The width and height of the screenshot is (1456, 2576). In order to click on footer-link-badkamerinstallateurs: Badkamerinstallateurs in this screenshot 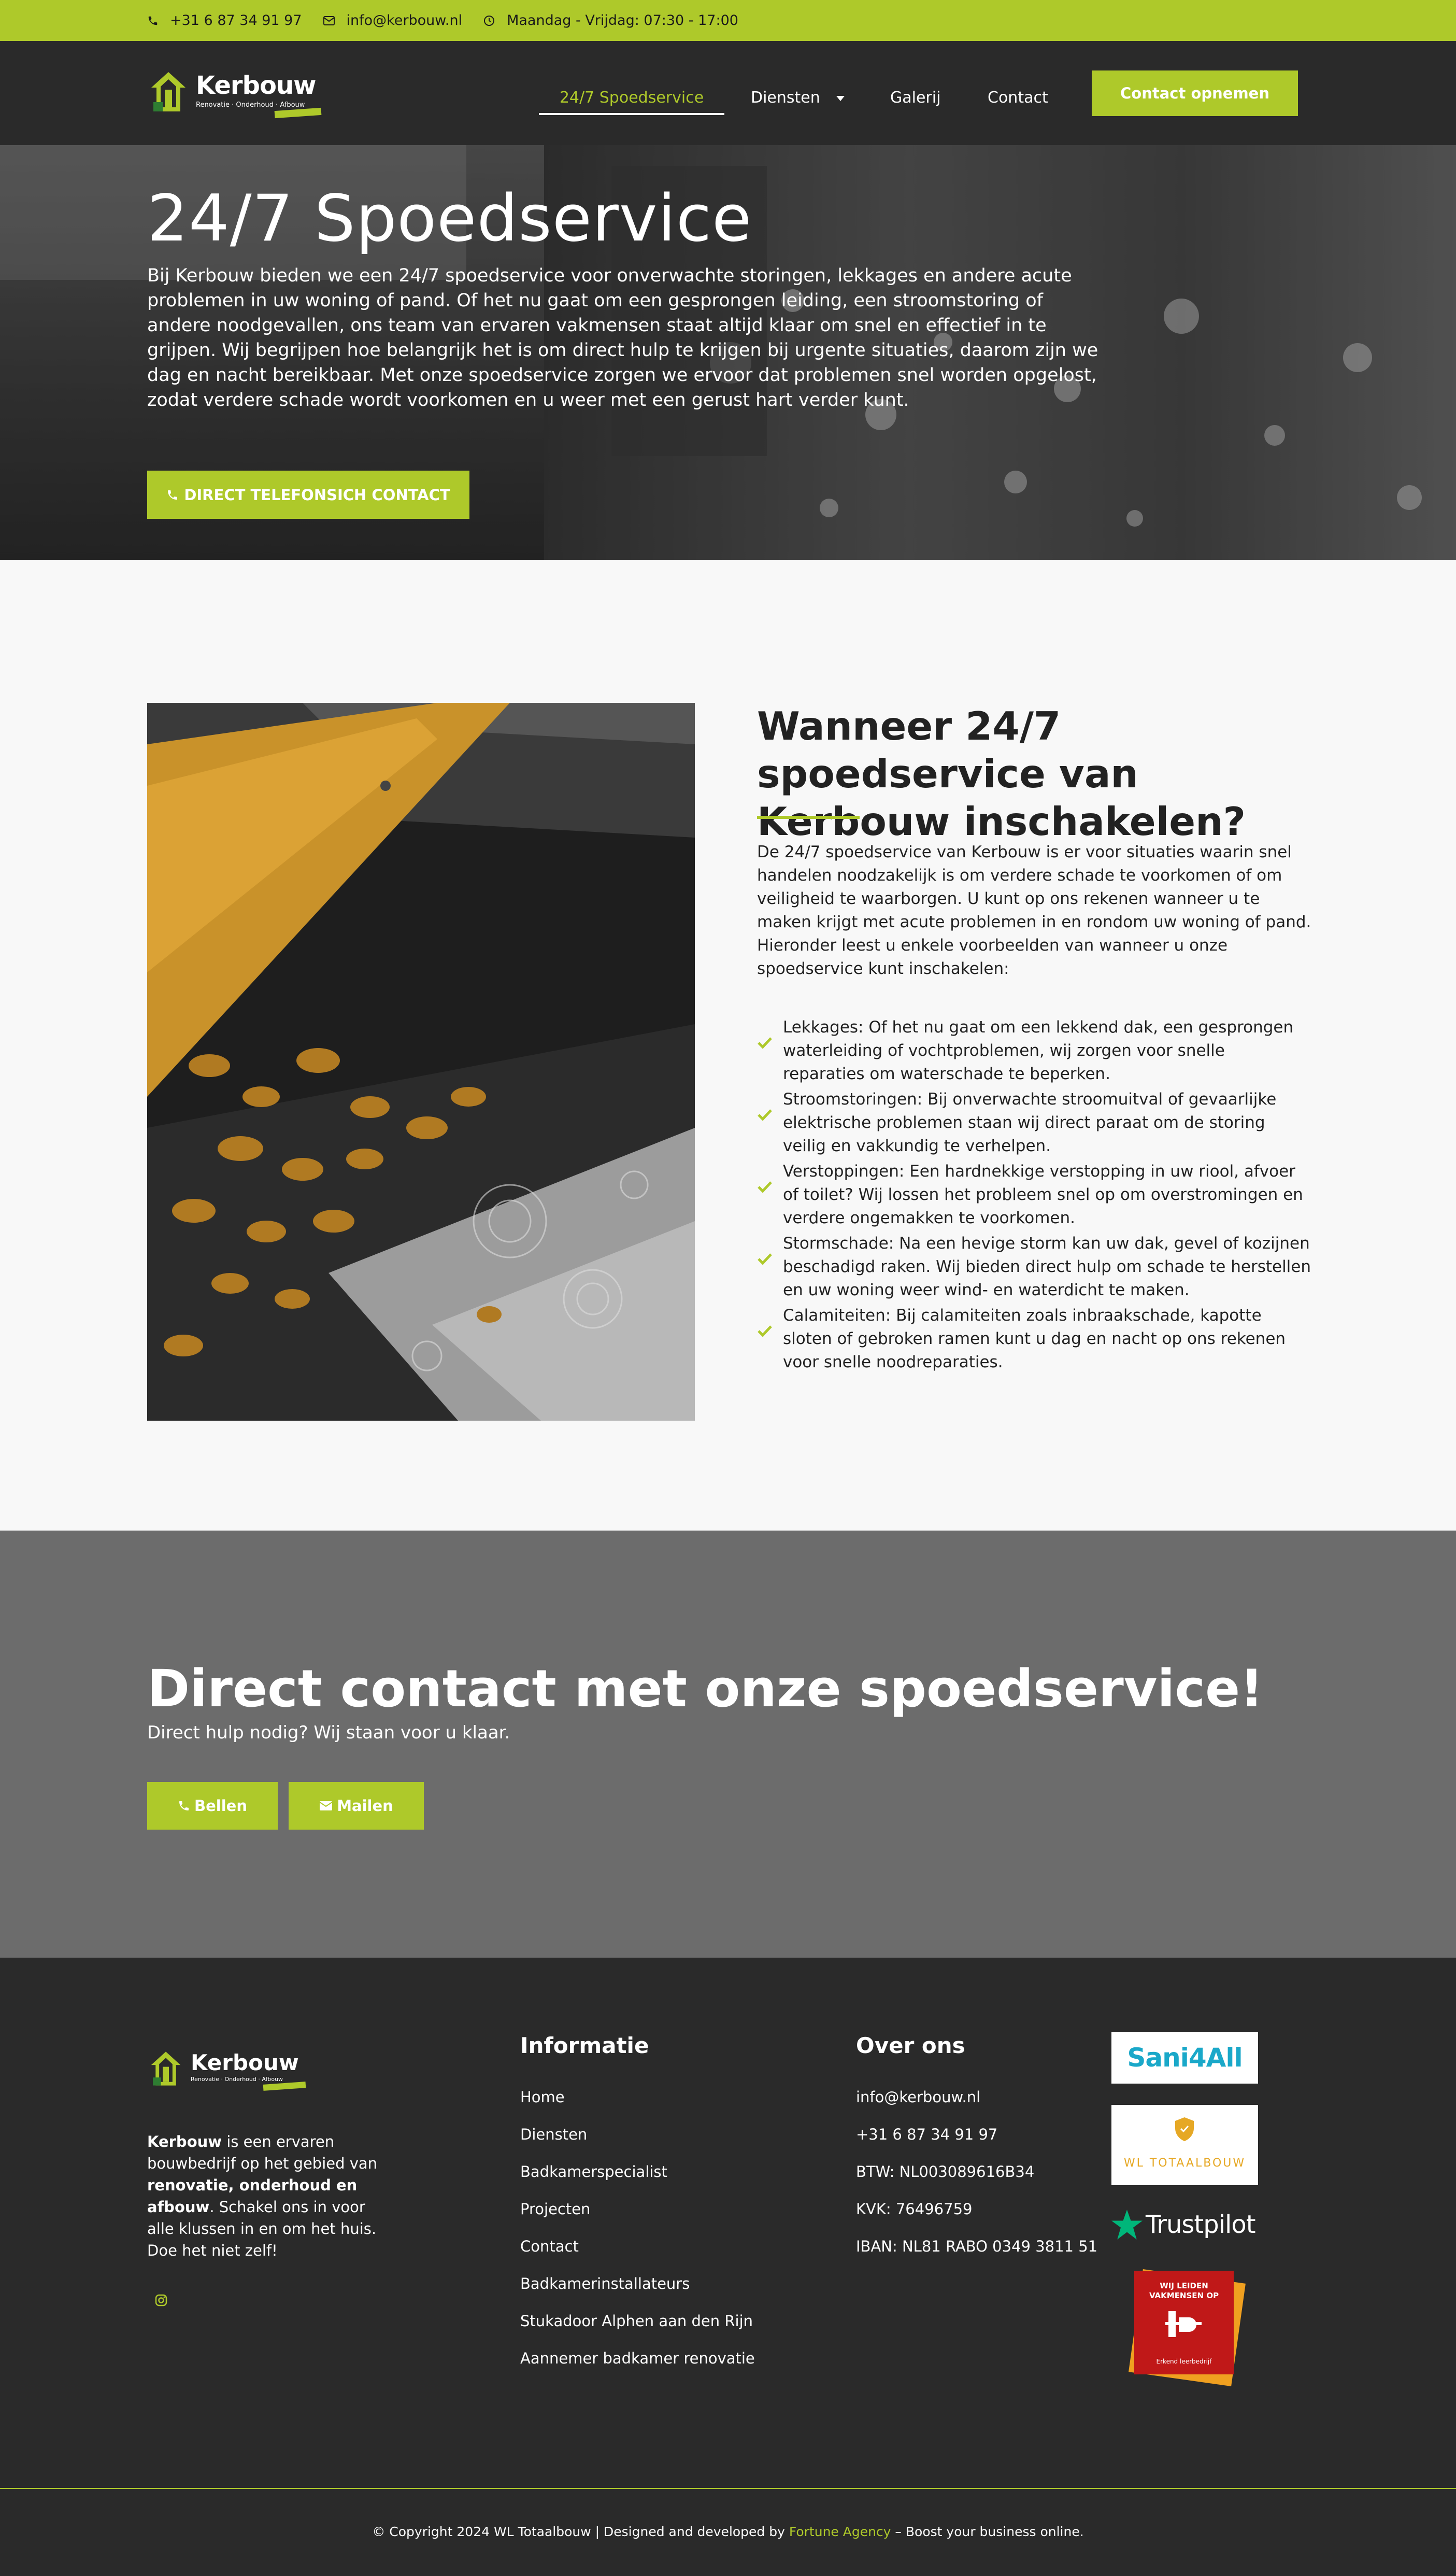, I will do `click(605, 2283)`.